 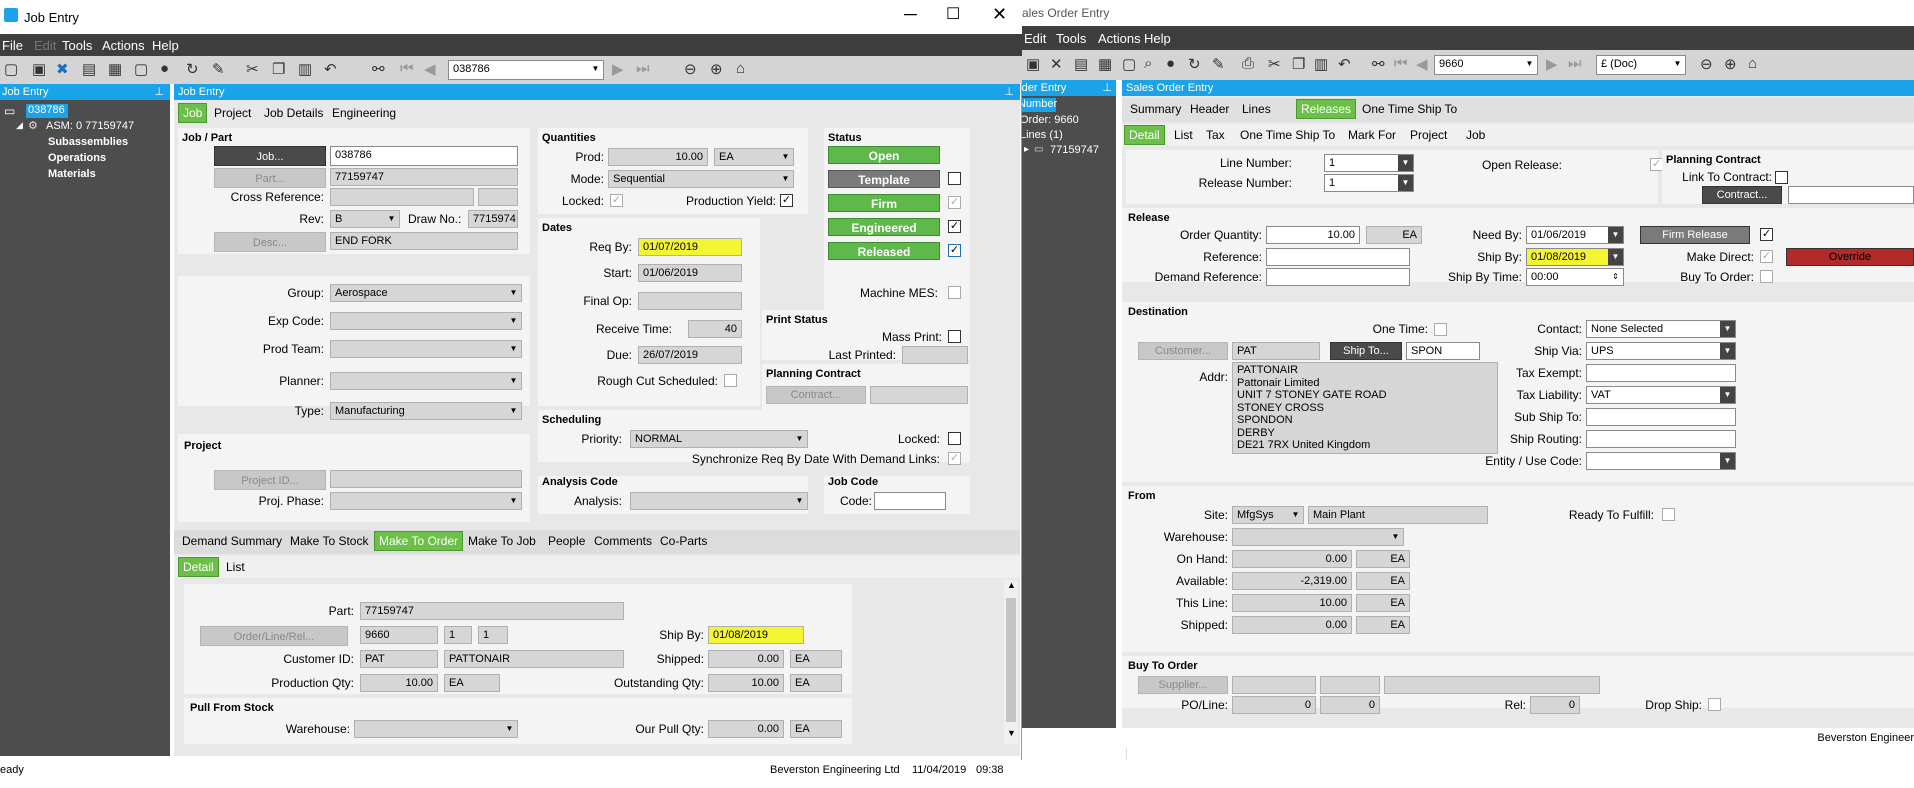 I want to click on refresh-icon: ↻, so click(x=192, y=69).